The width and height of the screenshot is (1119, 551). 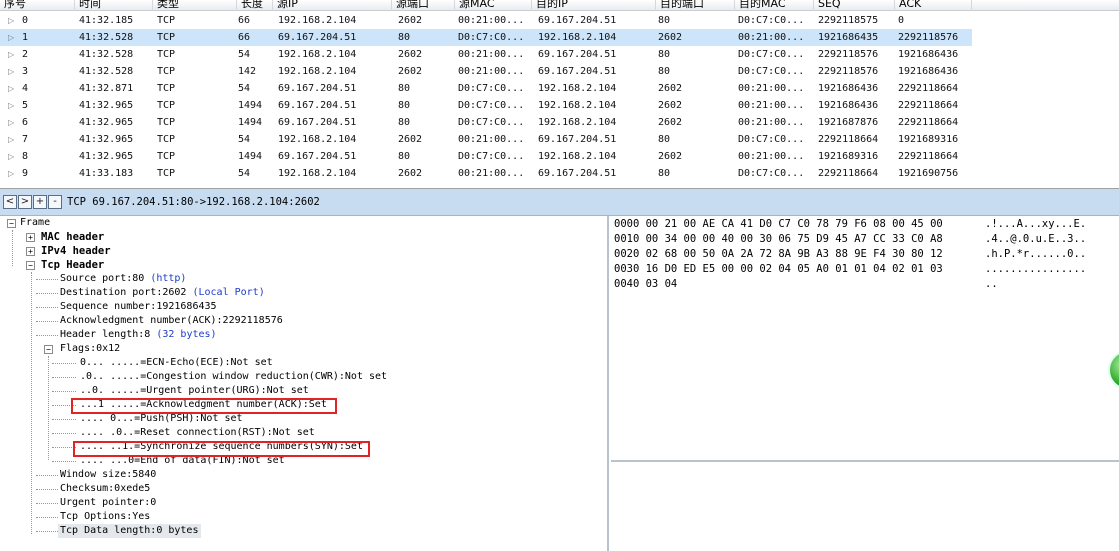 What do you see at coordinates (72, 265) in the screenshot?
I see `tree-node-tcp-header: Tcp Header` at bounding box center [72, 265].